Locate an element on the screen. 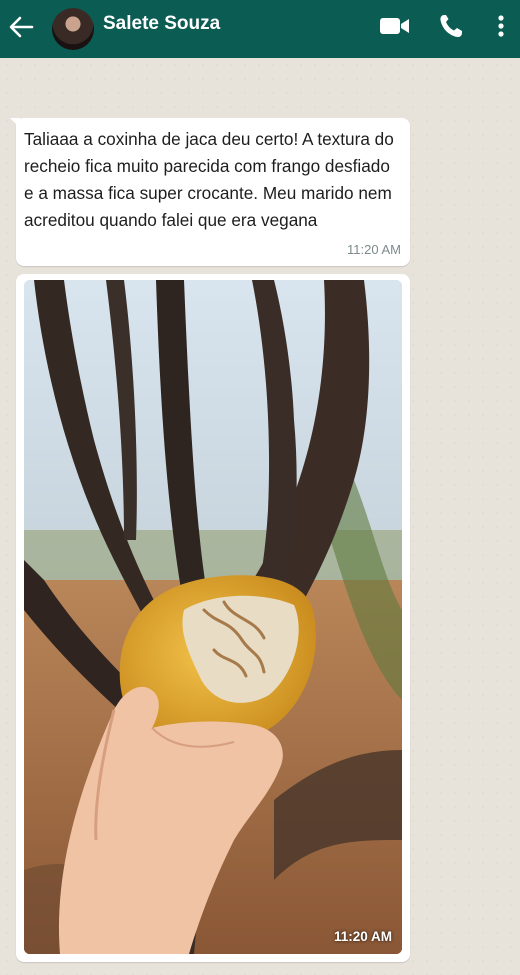  contact-name: Salete Souza is located at coordinates (161, 24).